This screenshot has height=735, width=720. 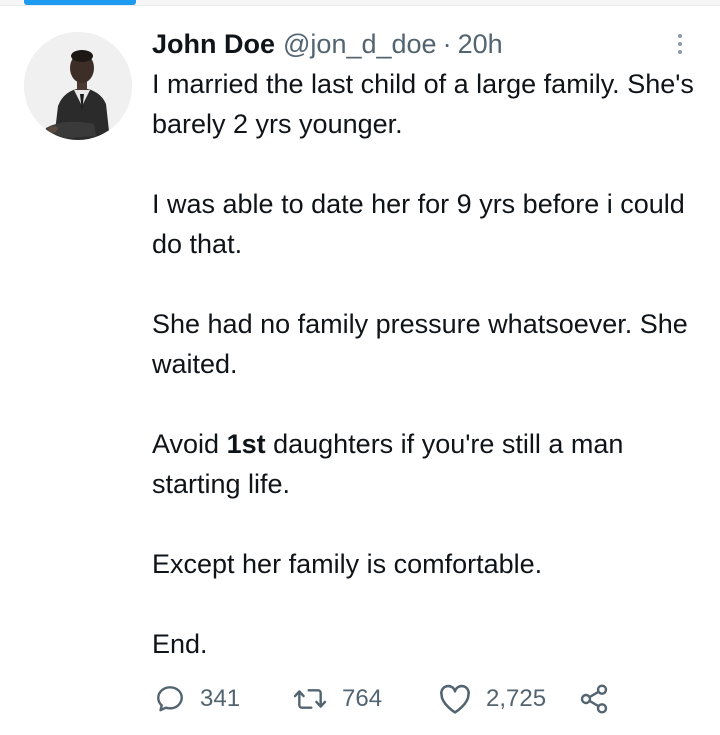 I want to click on retweet-count: 764, so click(x=362, y=698).